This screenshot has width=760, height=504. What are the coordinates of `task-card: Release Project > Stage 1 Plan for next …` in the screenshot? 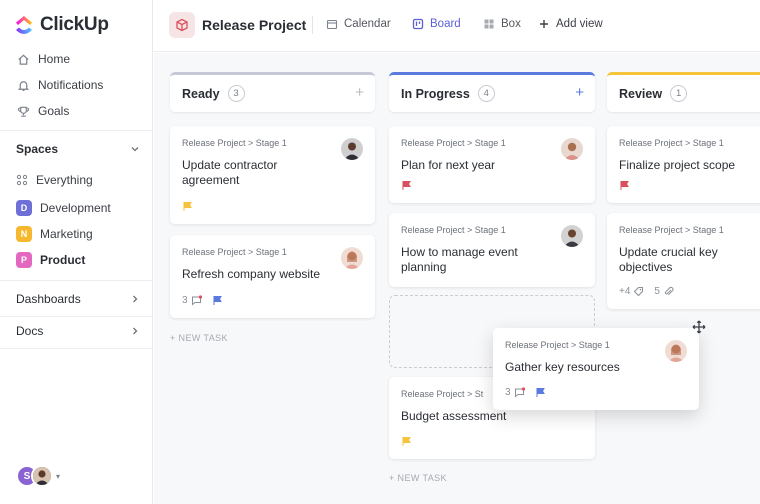 It's located at (492, 164).